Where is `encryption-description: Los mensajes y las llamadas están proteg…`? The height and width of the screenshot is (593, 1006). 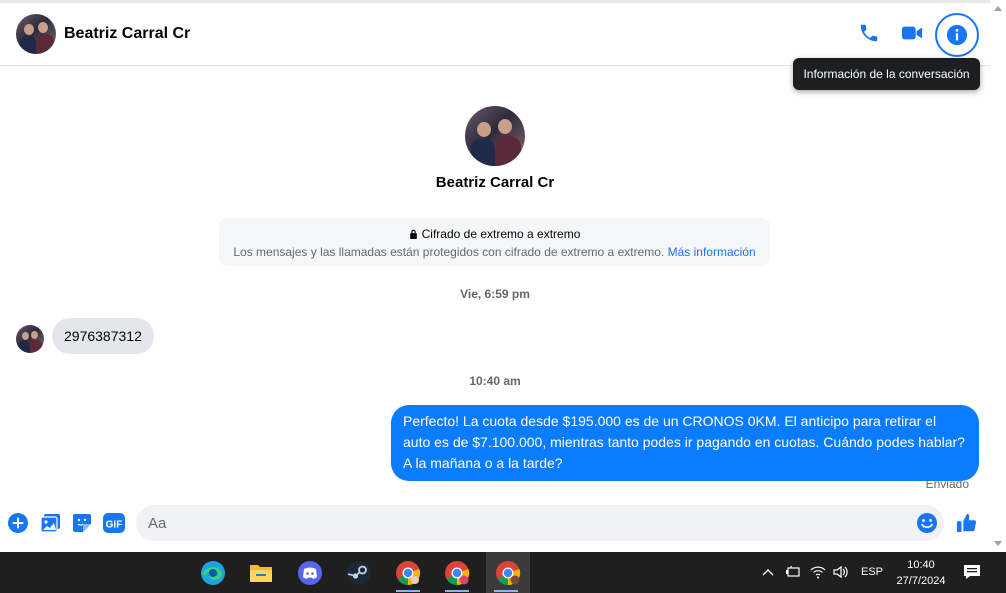
encryption-description: Los mensajes y las llamadas están proteg… is located at coordinates (449, 252).